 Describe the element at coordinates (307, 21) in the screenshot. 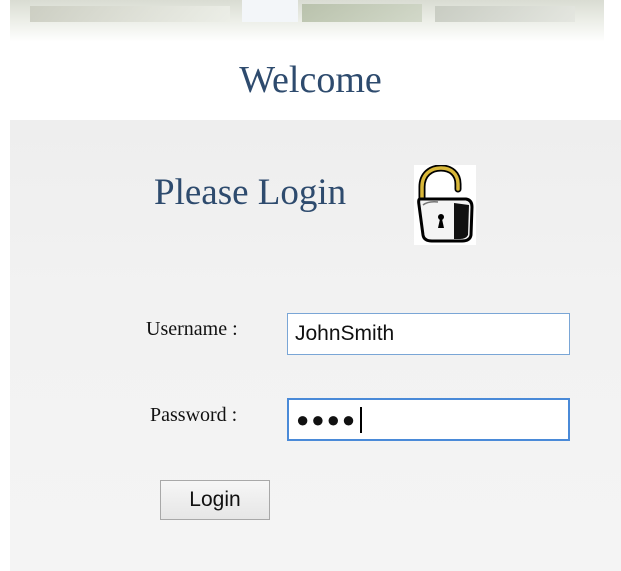

I see `header-banner-image` at that location.